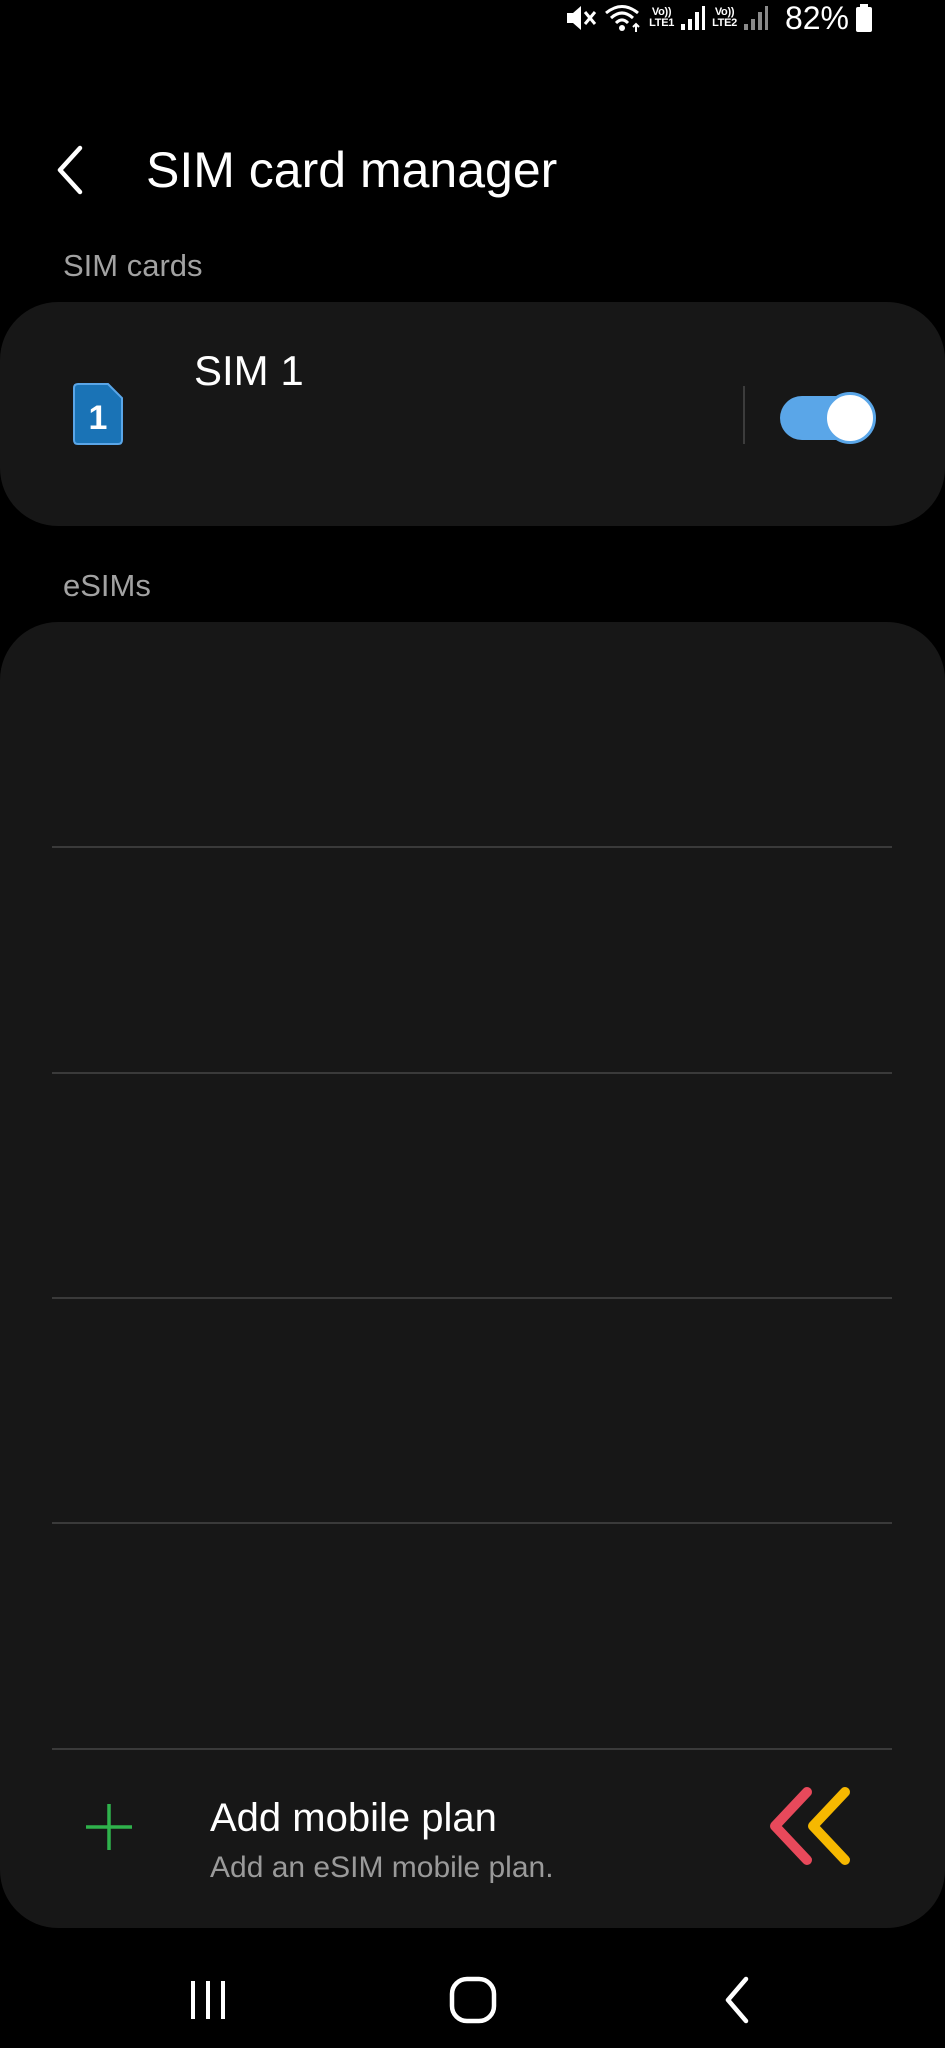 The width and height of the screenshot is (945, 2048). I want to click on status-icons: Vo)) LTE1 Vo)) LTE2 82%, so click(718, 18).